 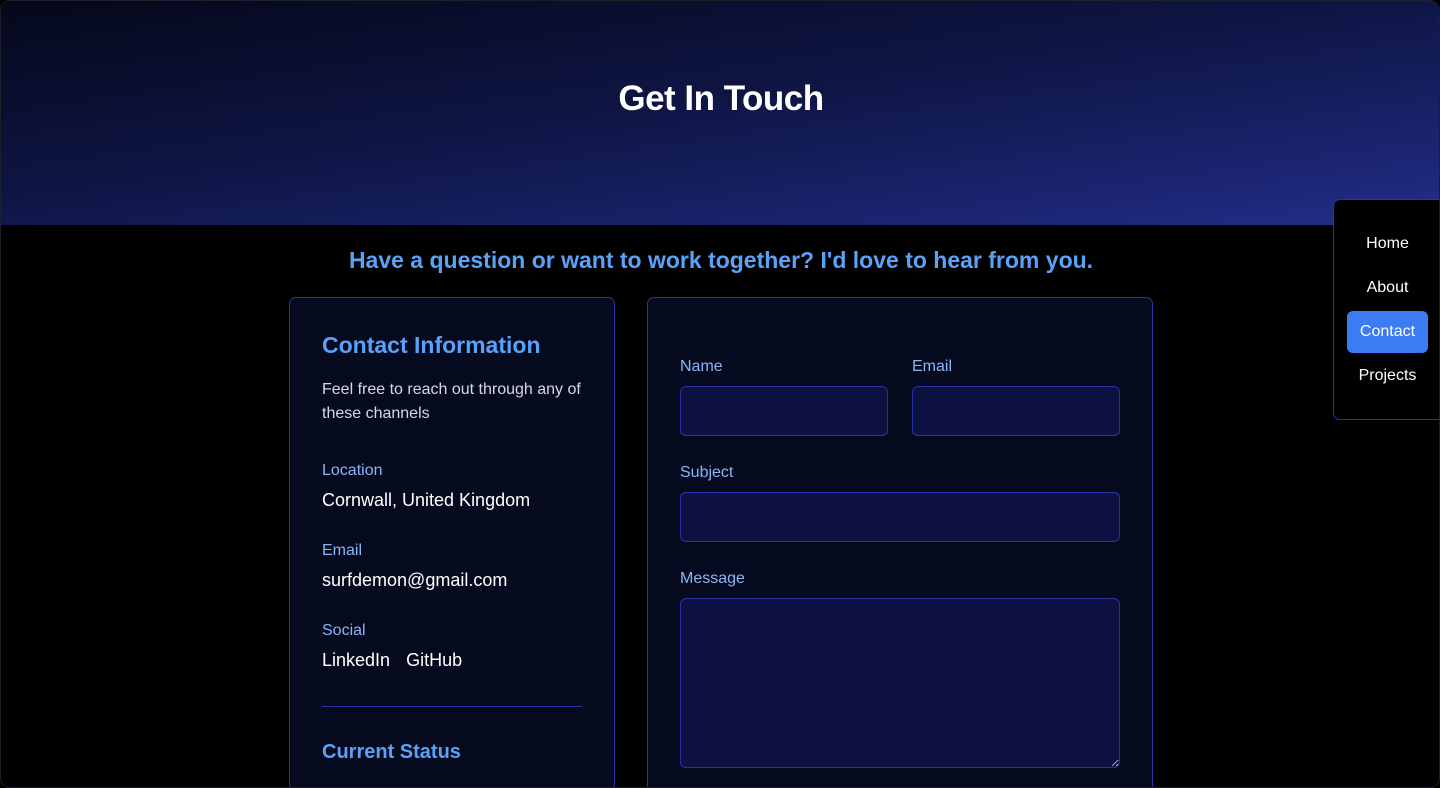 I want to click on location-value: Cornwall, United Kingdom, so click(x=426, y=500).